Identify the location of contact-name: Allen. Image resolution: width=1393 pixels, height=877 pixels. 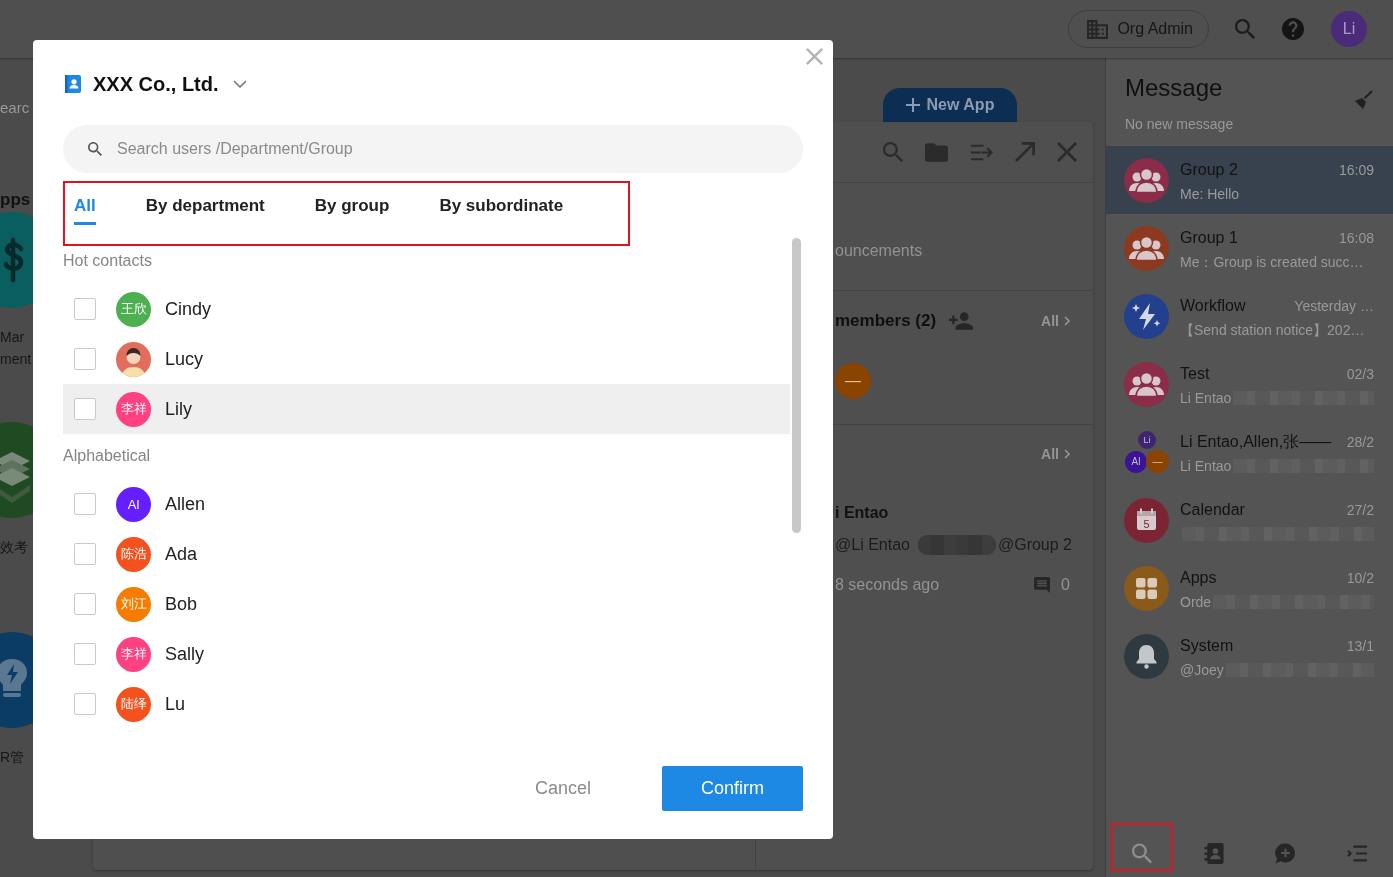
(185, 504).